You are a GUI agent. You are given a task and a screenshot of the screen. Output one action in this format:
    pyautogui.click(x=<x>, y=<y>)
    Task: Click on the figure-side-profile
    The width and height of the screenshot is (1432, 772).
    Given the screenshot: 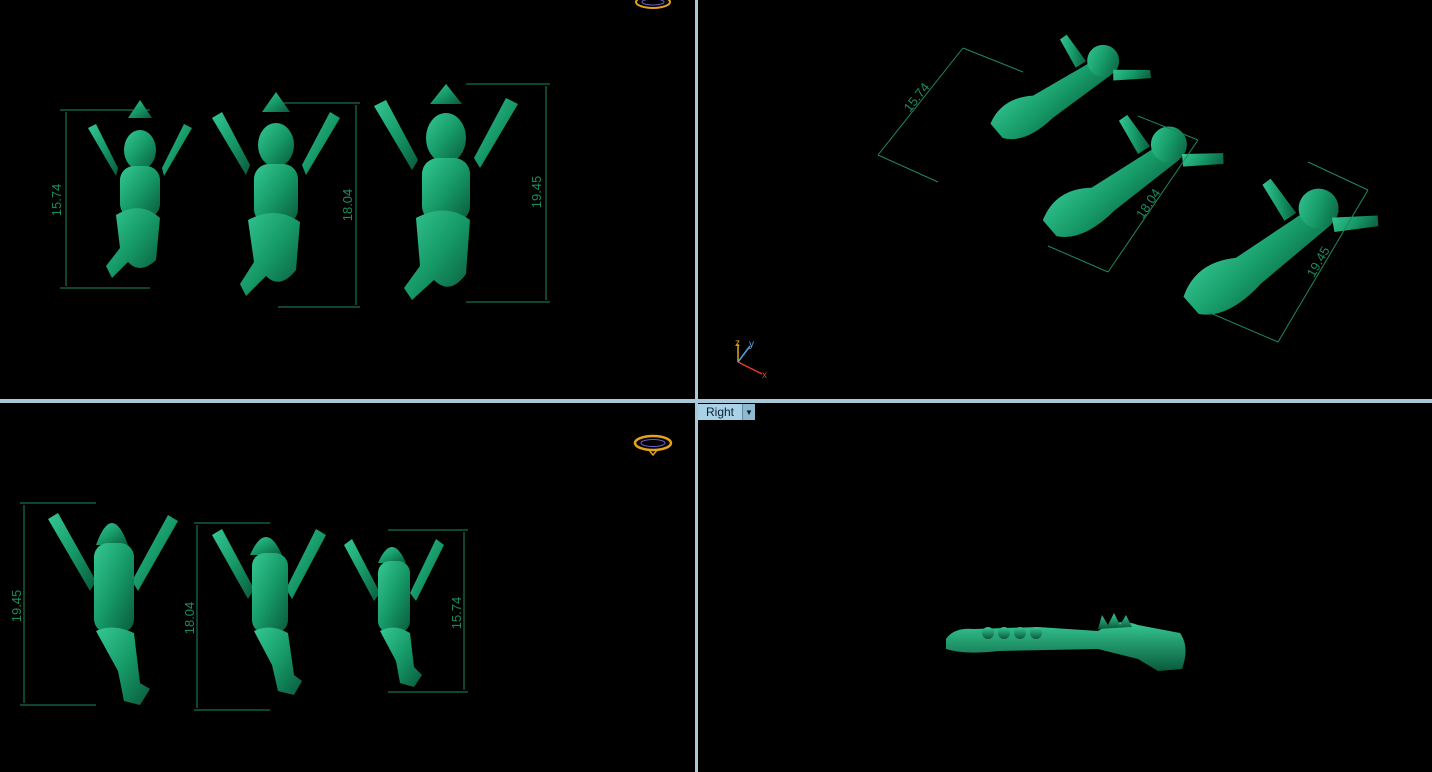 What is the action you would take?
    pyautogui.click(x=1066, y=642)
    